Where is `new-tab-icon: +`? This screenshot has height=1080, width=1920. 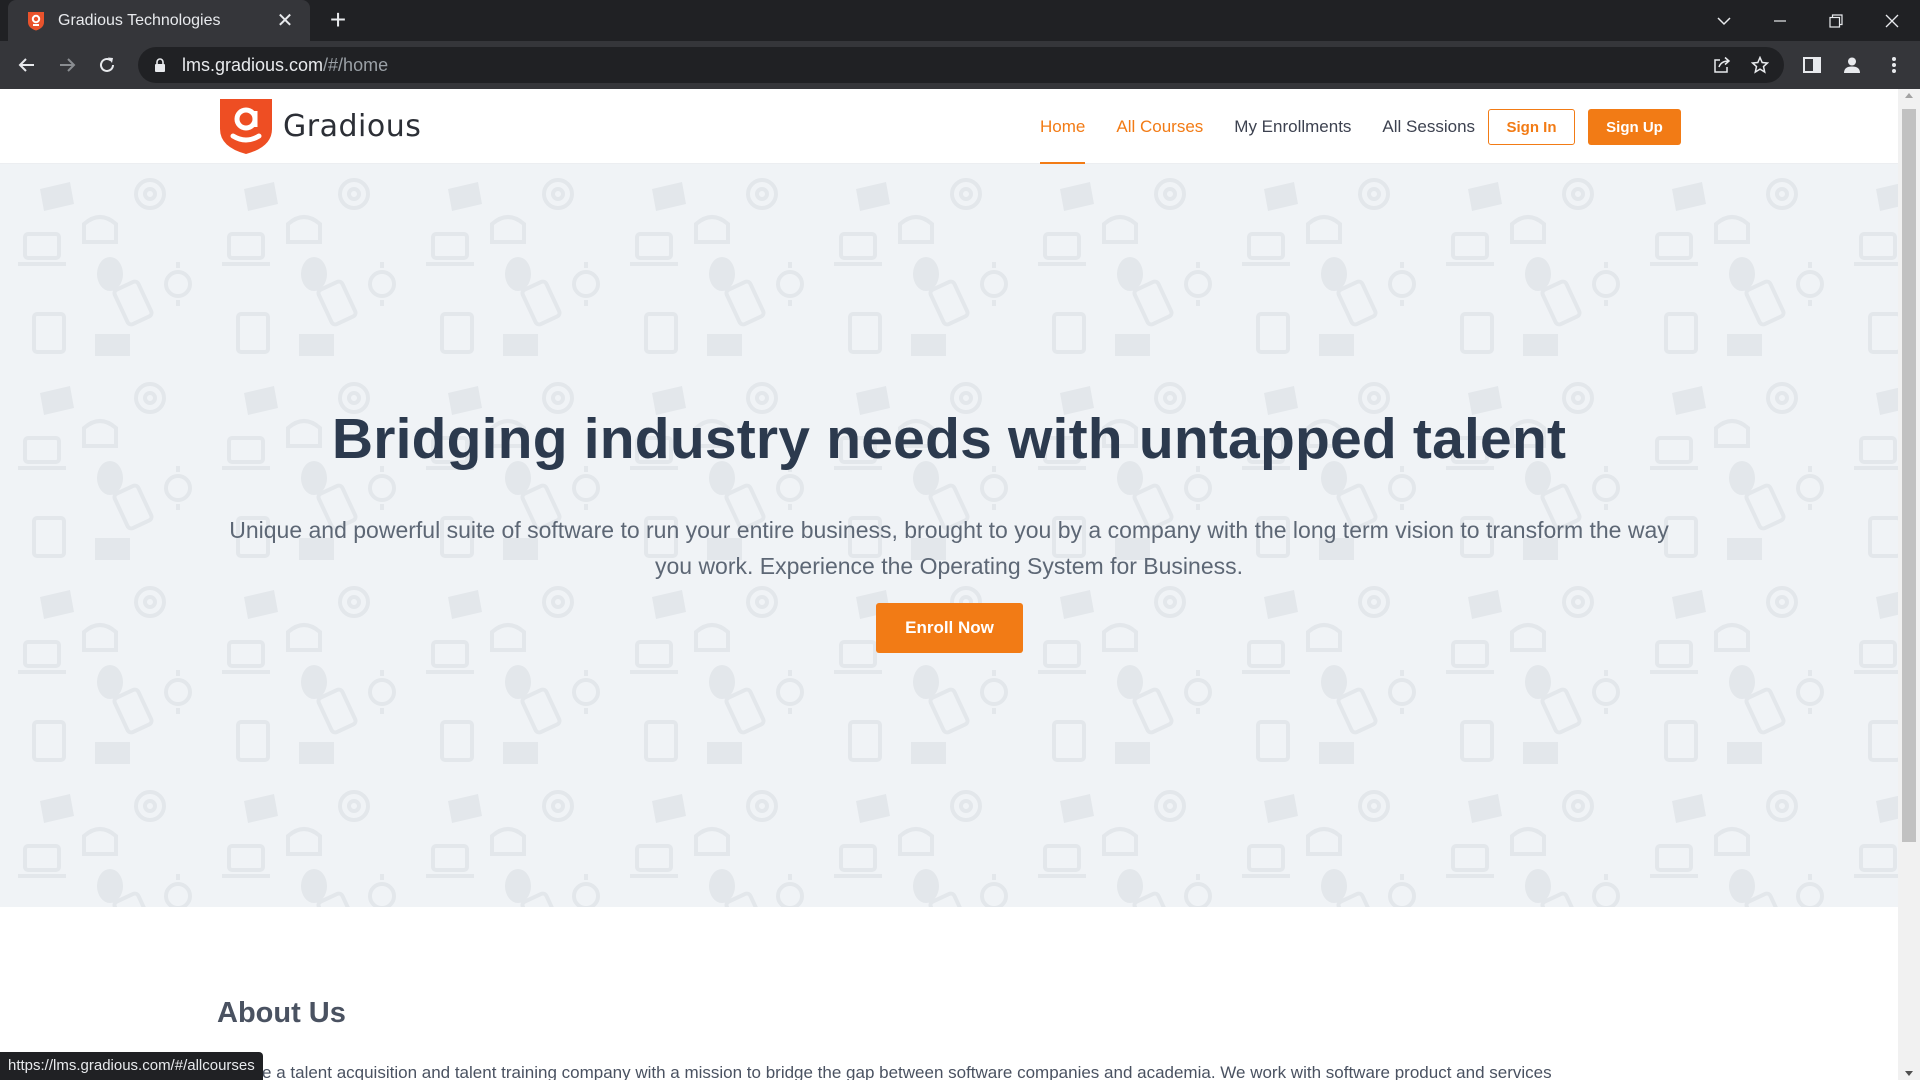
new-tab-icon: + is located at coordinates (338, 20).